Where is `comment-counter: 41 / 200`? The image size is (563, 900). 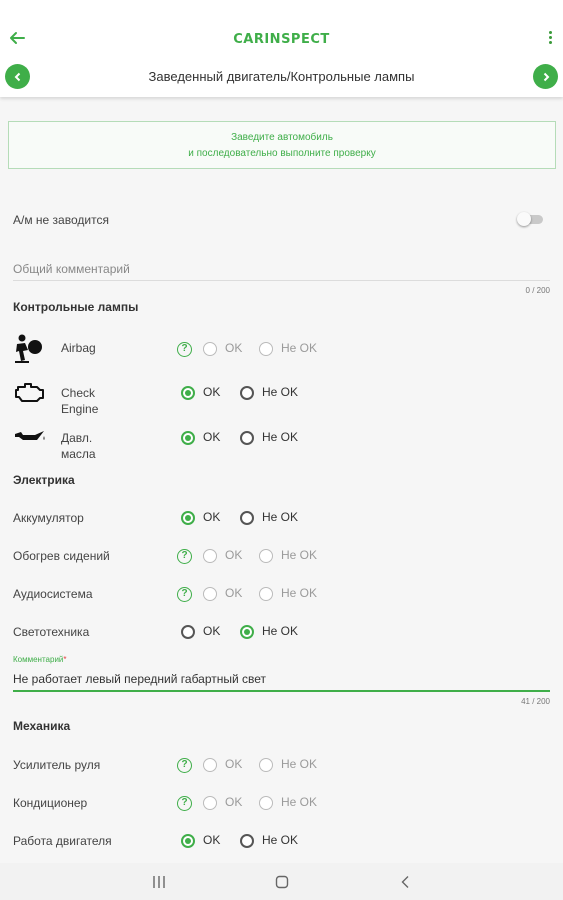
comment-counter: 41 / 200 is located at coordinates (535, 701).